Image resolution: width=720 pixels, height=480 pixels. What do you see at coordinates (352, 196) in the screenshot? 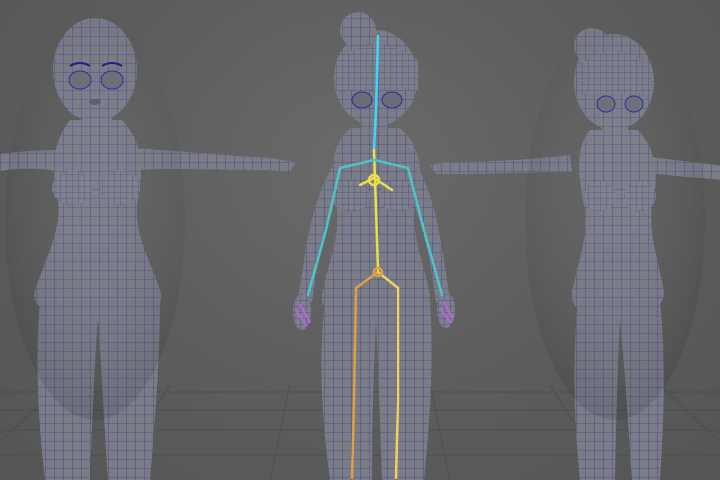
I see `mid-model-chest-l` at bounding box center [352, 196].